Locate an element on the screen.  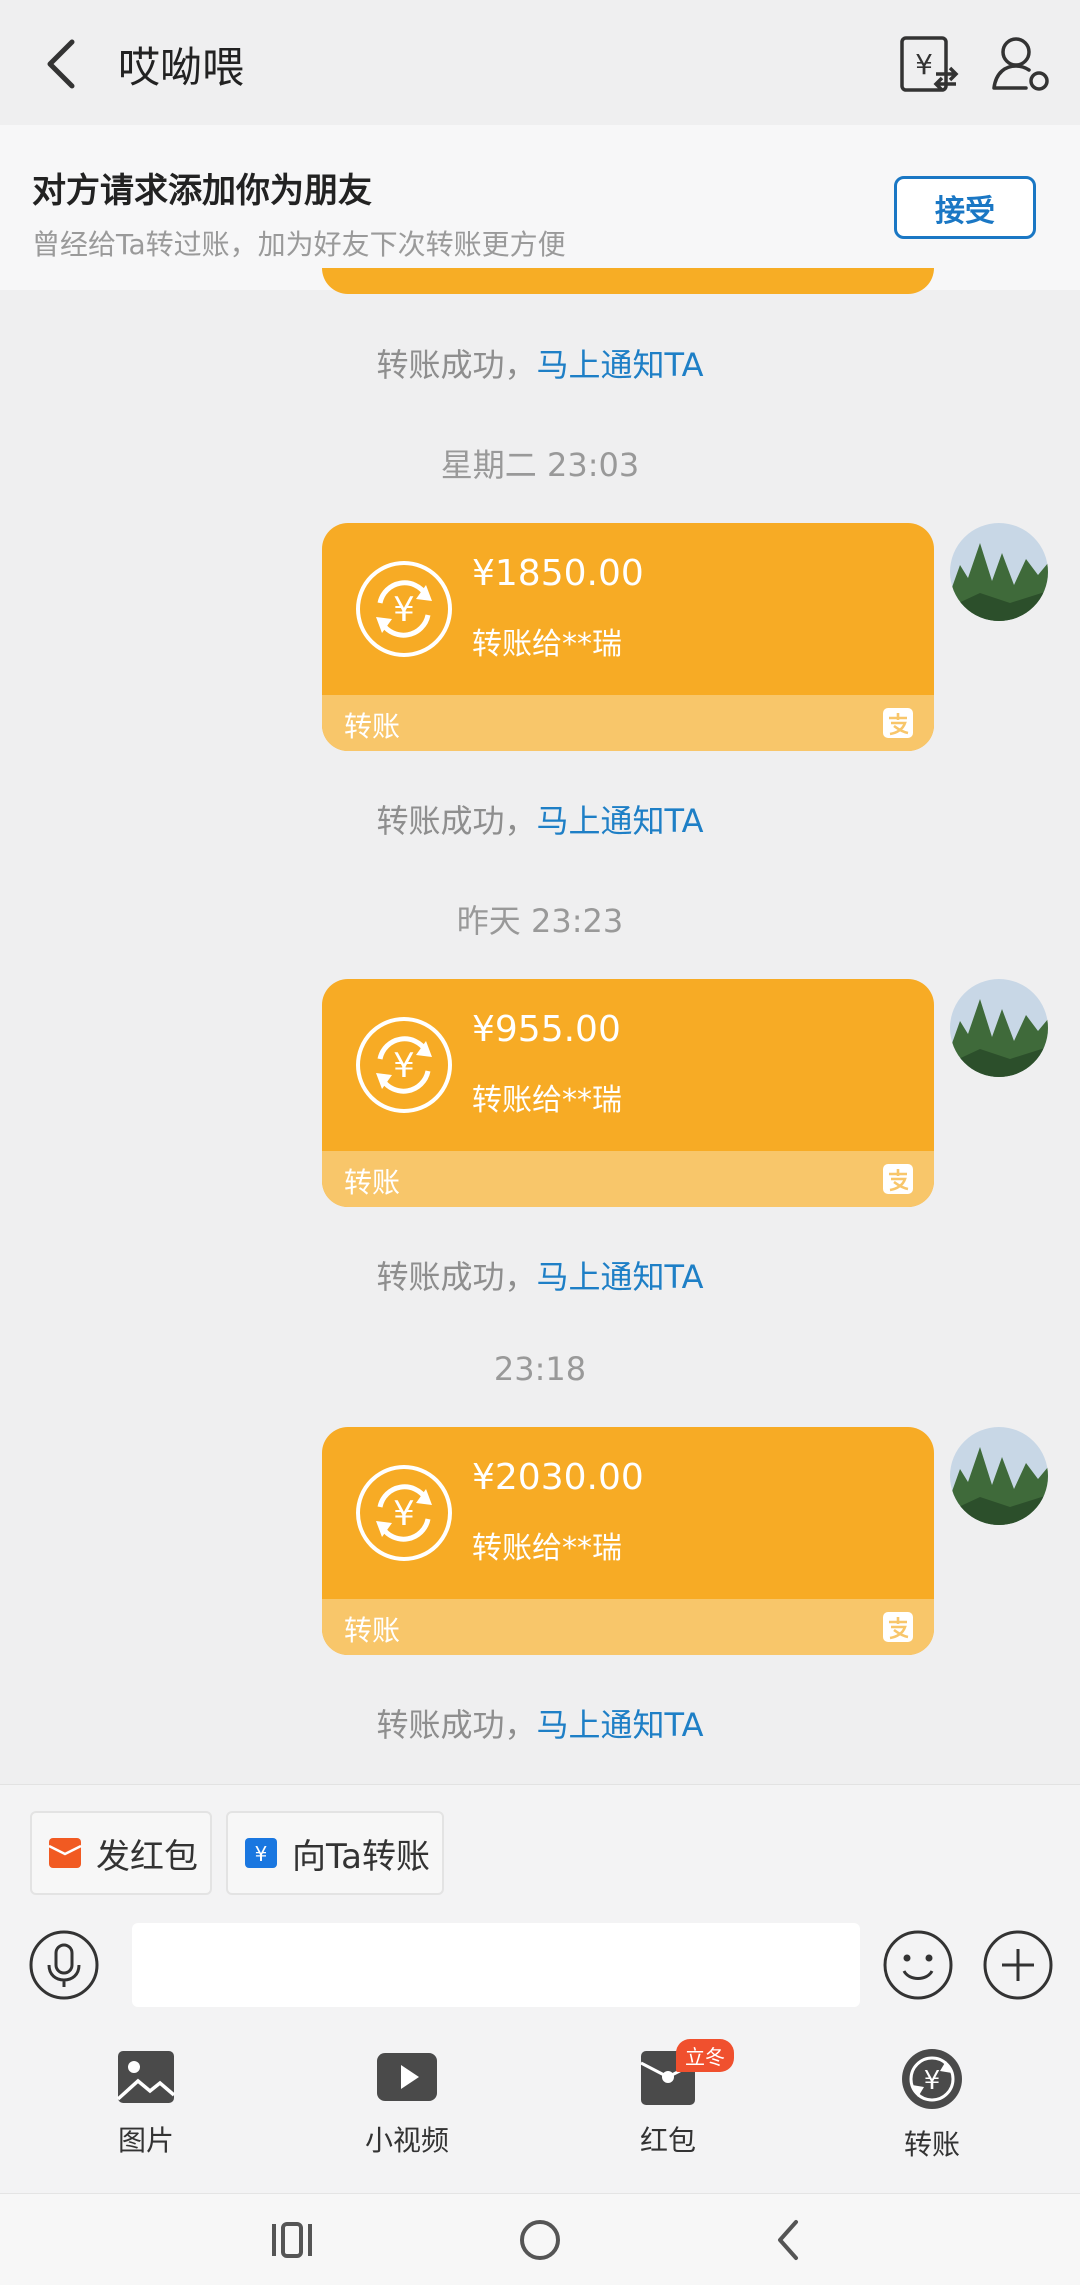
back-icon is located at coordinates (61, 64).